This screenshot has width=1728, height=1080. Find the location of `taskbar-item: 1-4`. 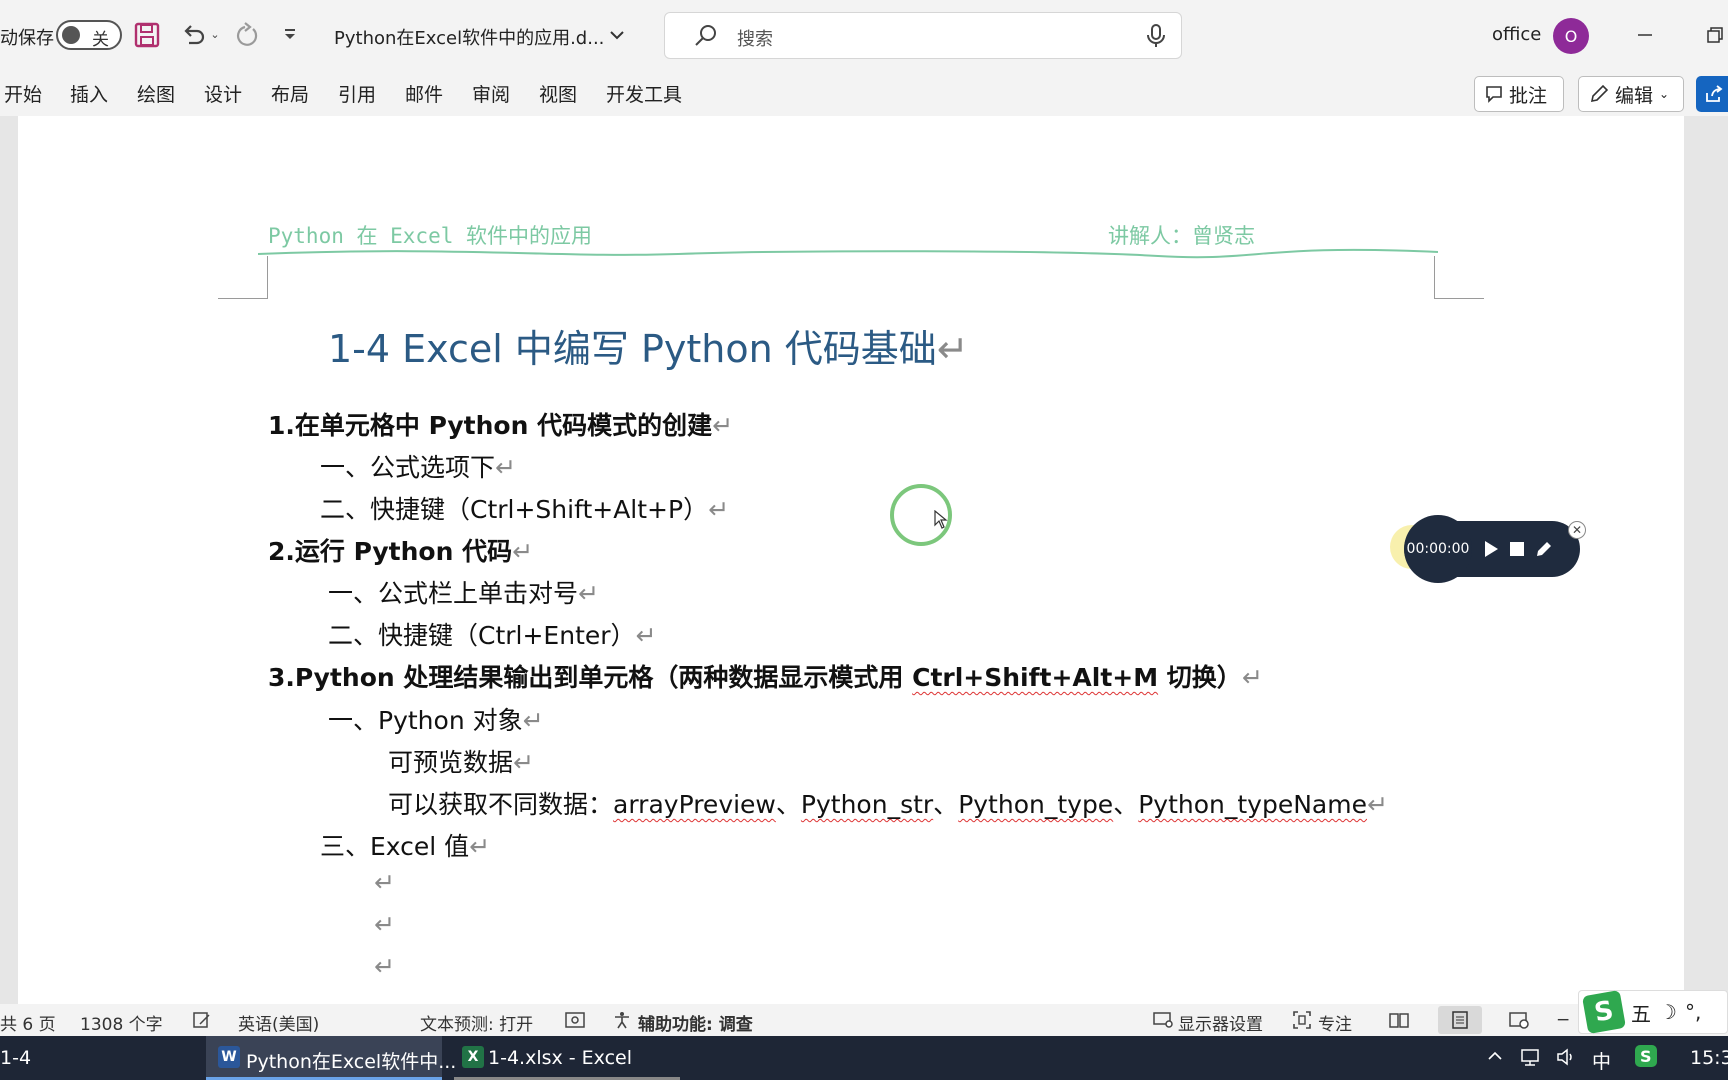

taskbar-item: 1-4 is located at coordinates (15, 1058).